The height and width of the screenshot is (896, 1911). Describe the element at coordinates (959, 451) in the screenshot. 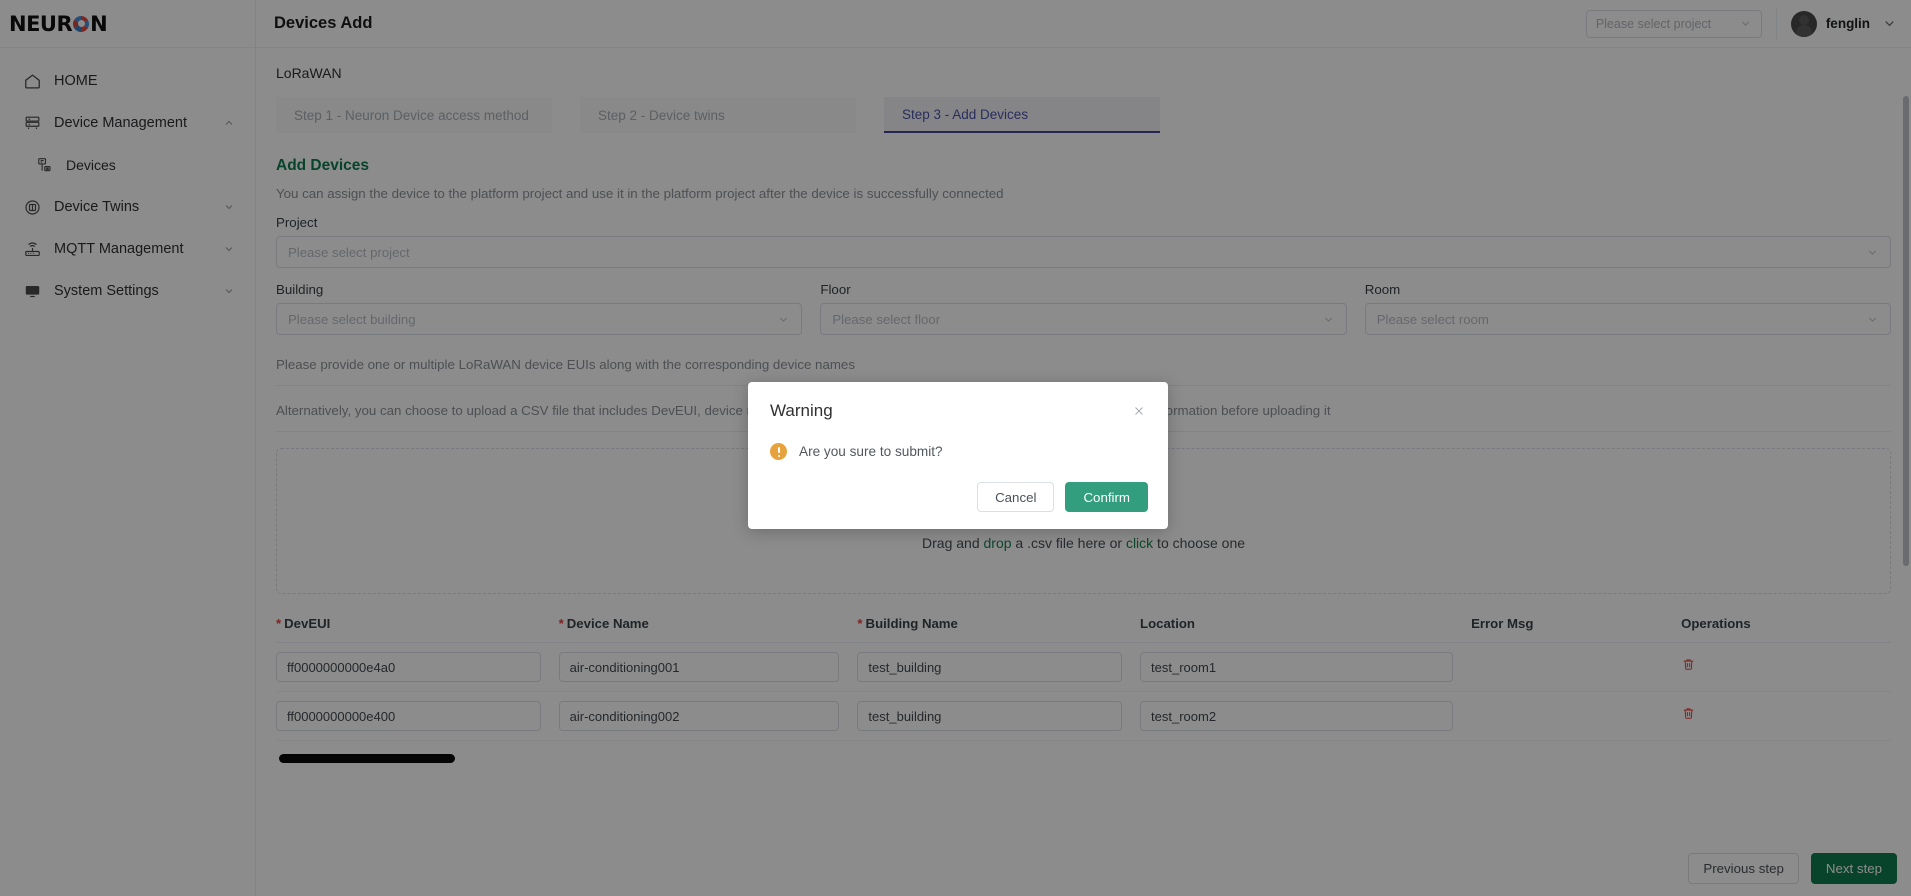

I see `dialog-body: Are you sure to submit?` at that location.